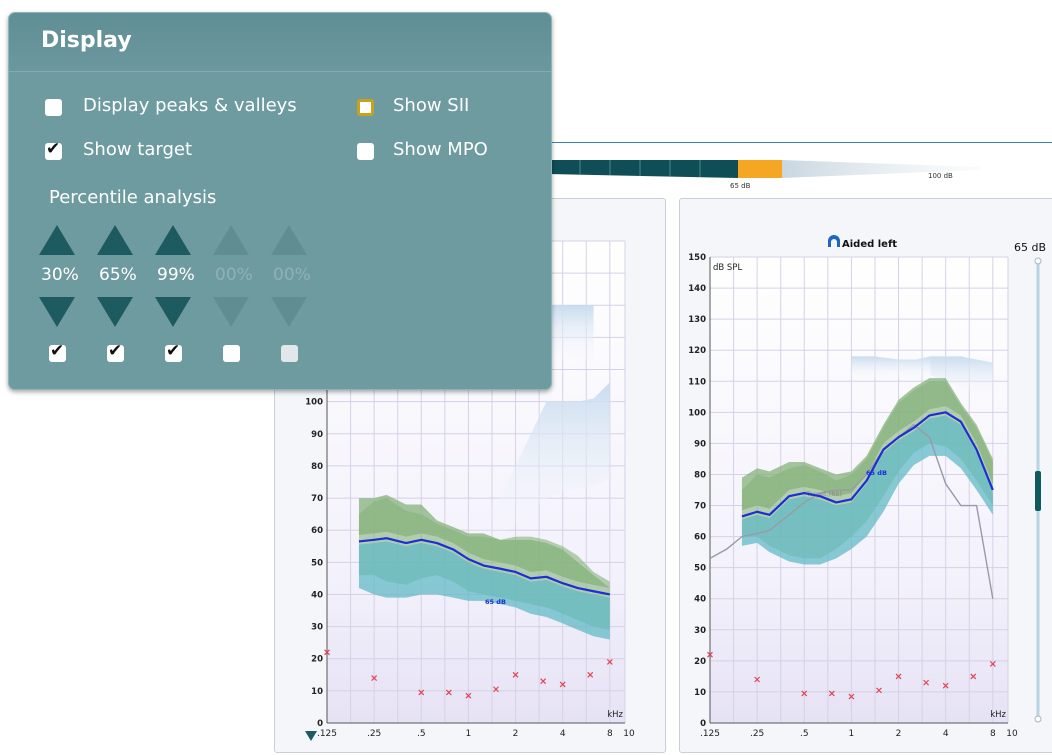 The width and height of the screenshot is (1052, 755). I want to click on percentile-4-up-arrow-icon, so click(231, 240).